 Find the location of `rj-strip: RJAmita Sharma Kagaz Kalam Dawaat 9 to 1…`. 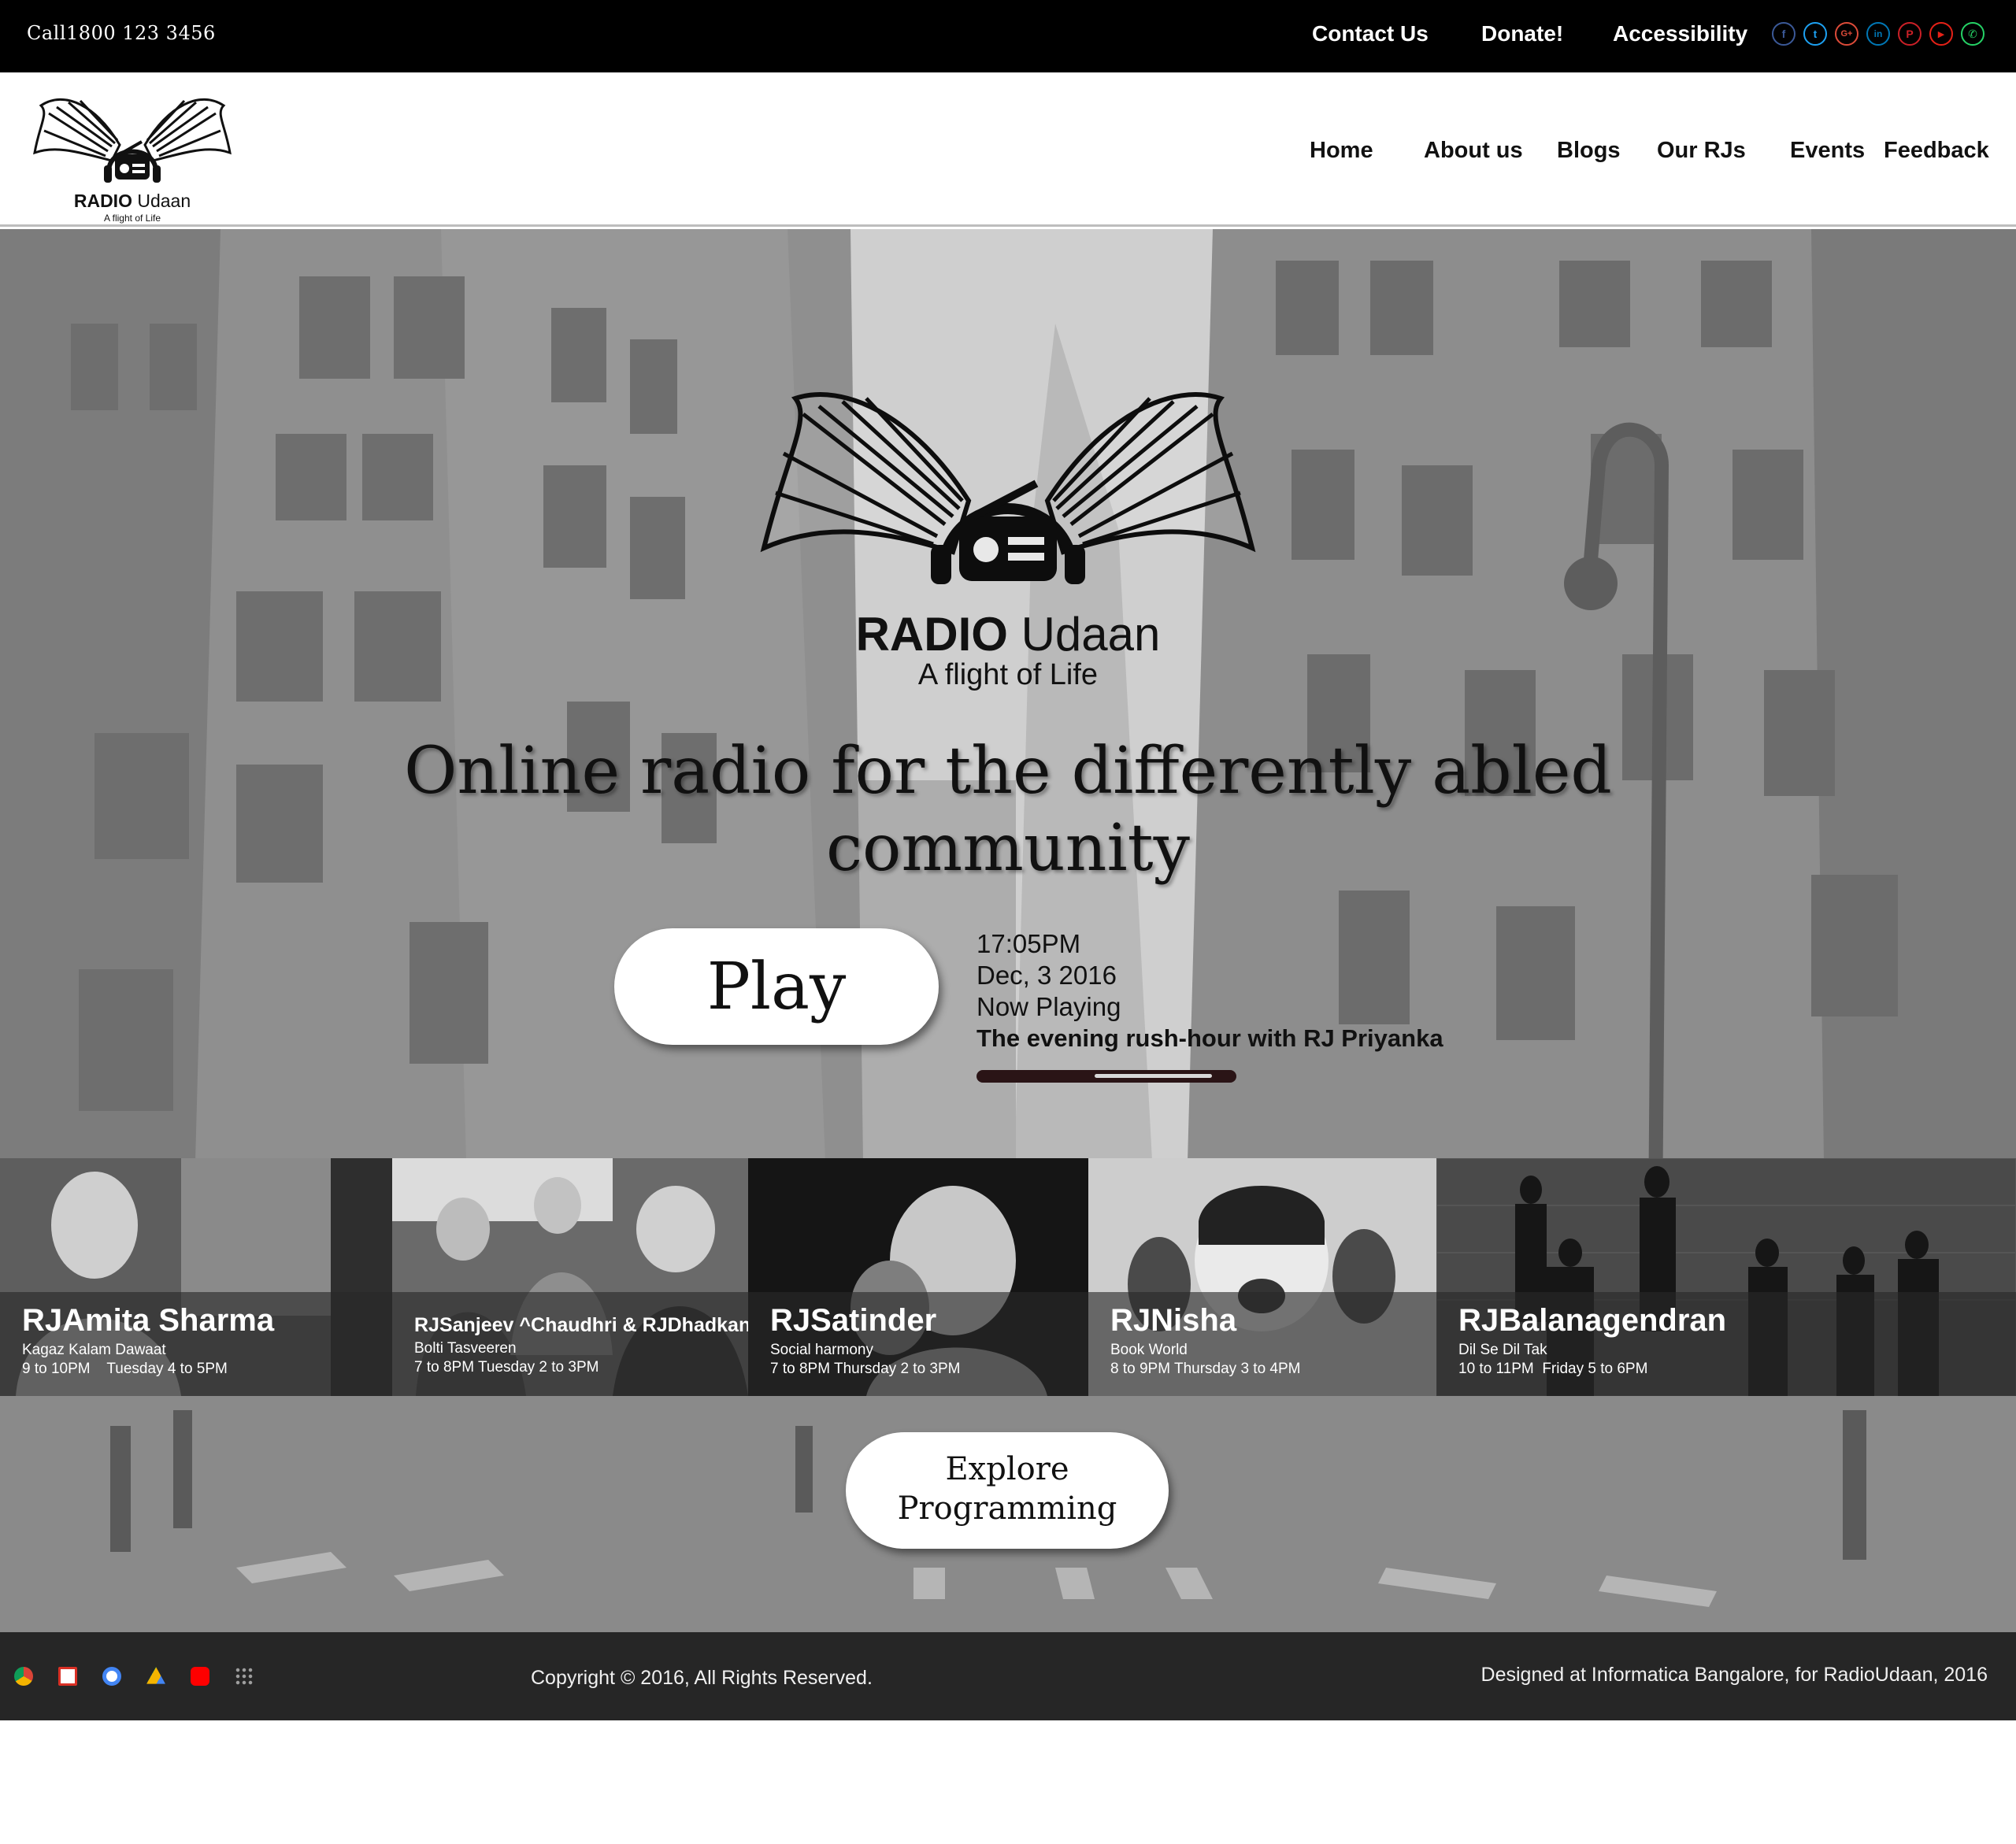

rj-strip: RJAmita Sharma Kagaz Kalam Dawaat 9 to 1… is located at coordinates (1008, 1277).